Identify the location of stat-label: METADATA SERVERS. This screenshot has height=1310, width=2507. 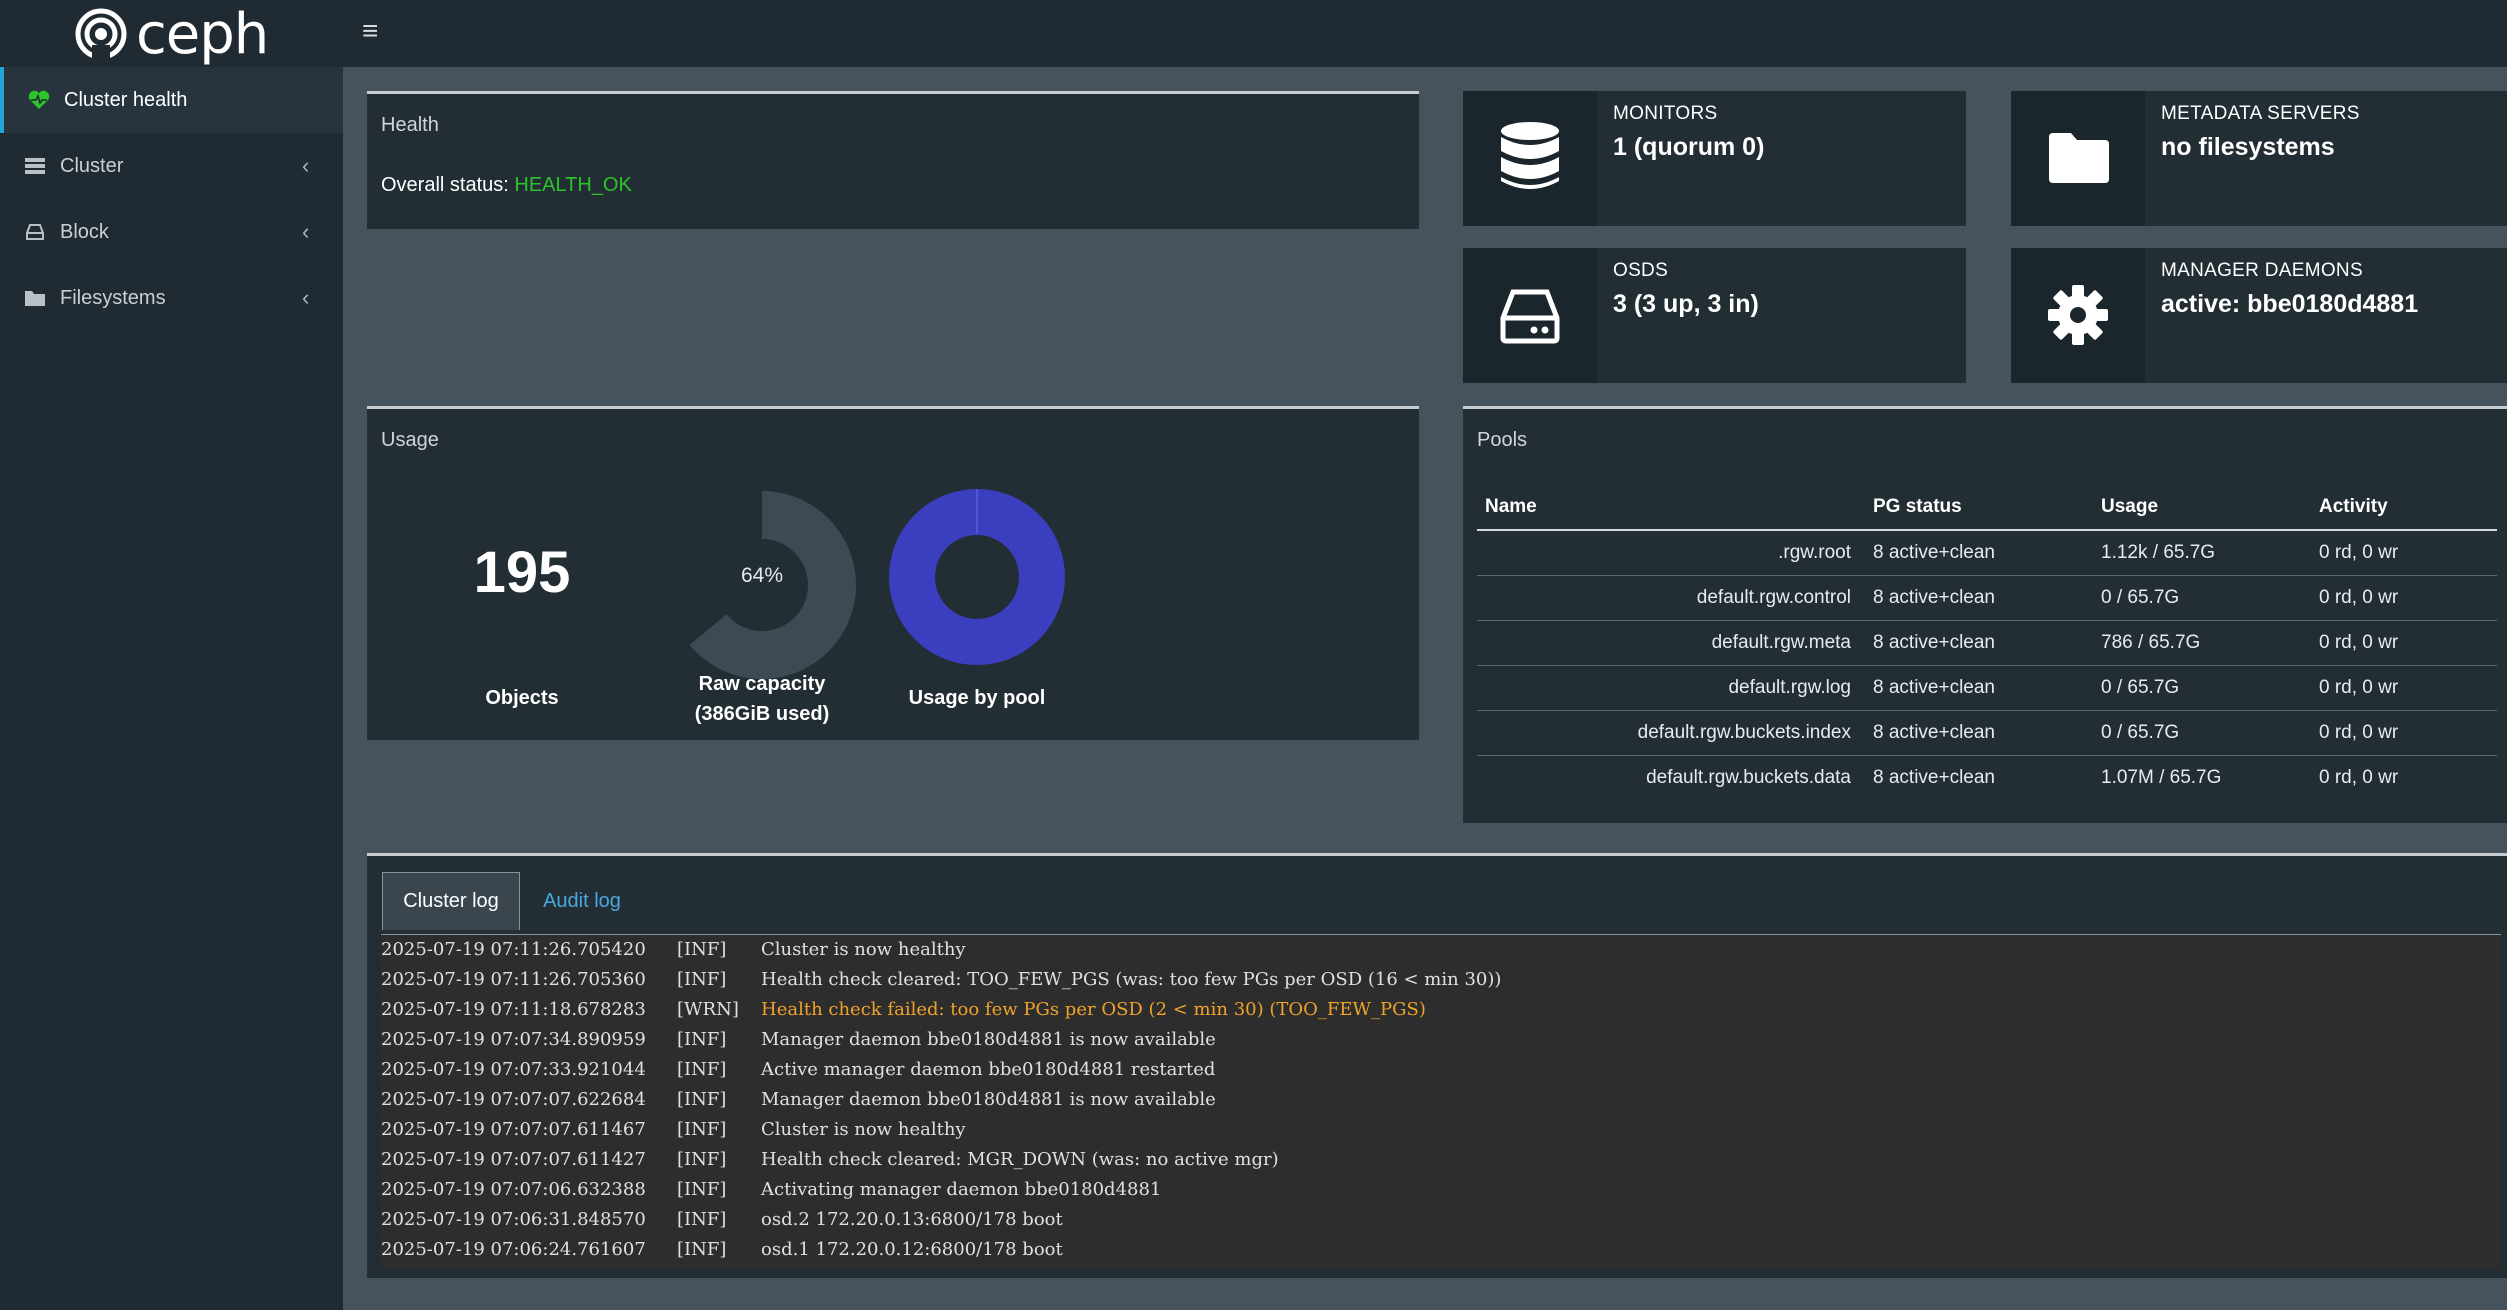
(2260, 113).